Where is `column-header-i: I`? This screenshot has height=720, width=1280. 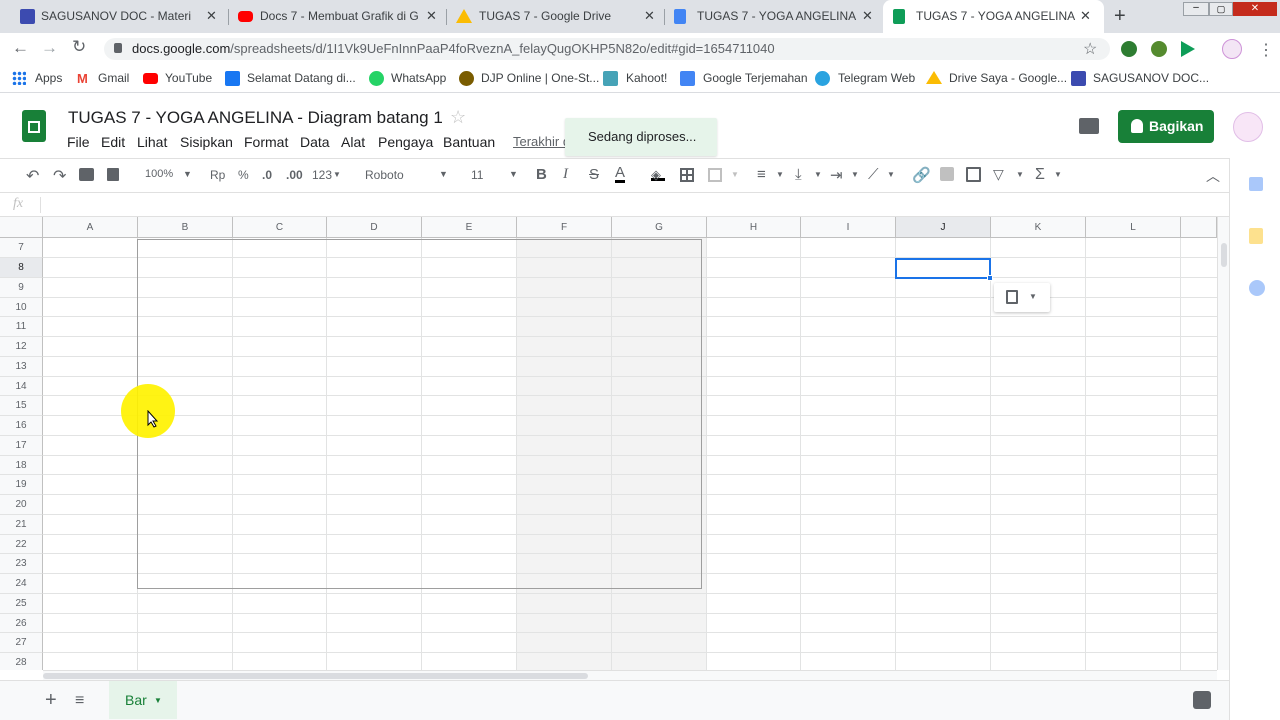
column-header-i: I is located at coordinates (848, 227).